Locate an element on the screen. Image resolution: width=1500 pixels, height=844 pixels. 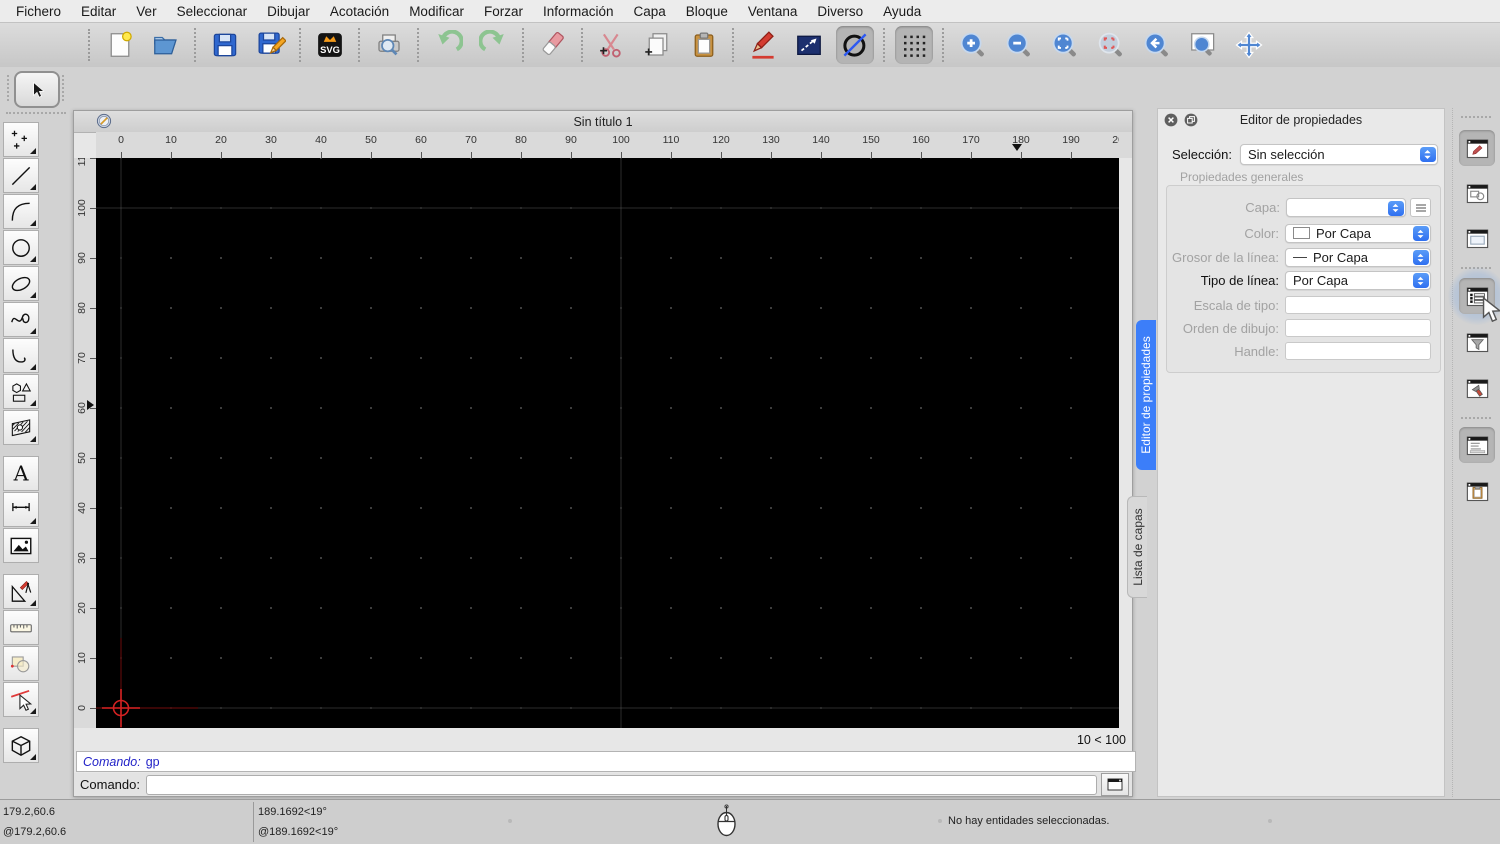
tab-property-editor: Editor de propiedades is located at coordinates (1146, 395).